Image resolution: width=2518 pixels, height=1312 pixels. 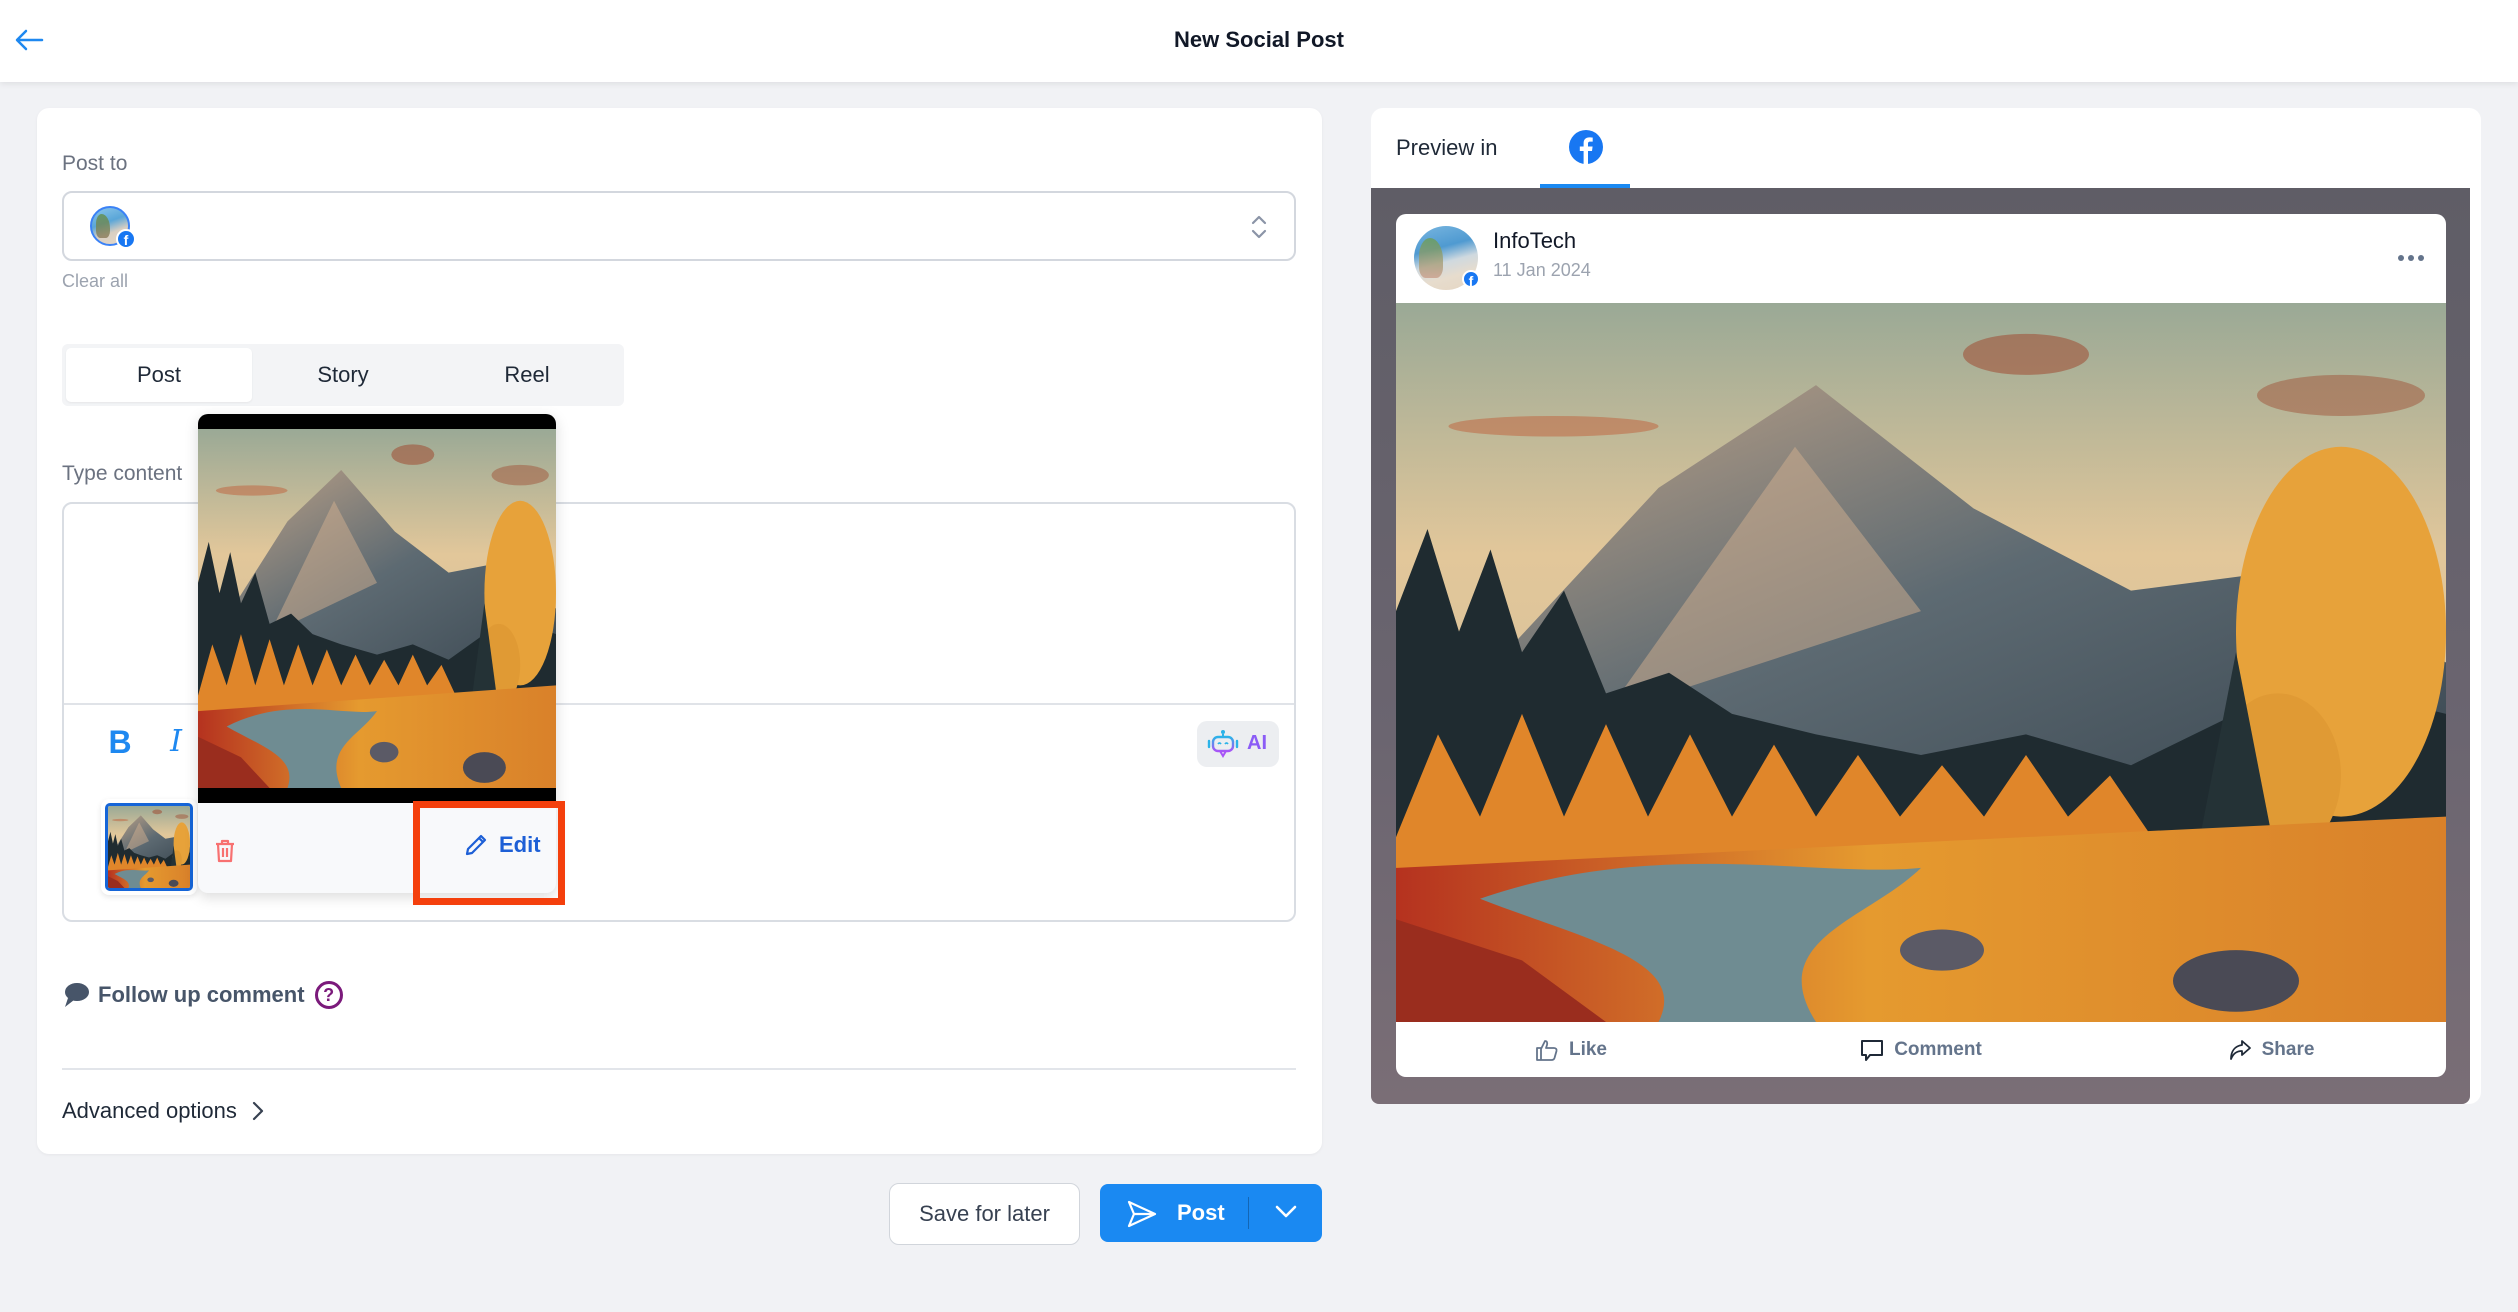 I want to click on share-icon, so click(x=2240, y=1049).